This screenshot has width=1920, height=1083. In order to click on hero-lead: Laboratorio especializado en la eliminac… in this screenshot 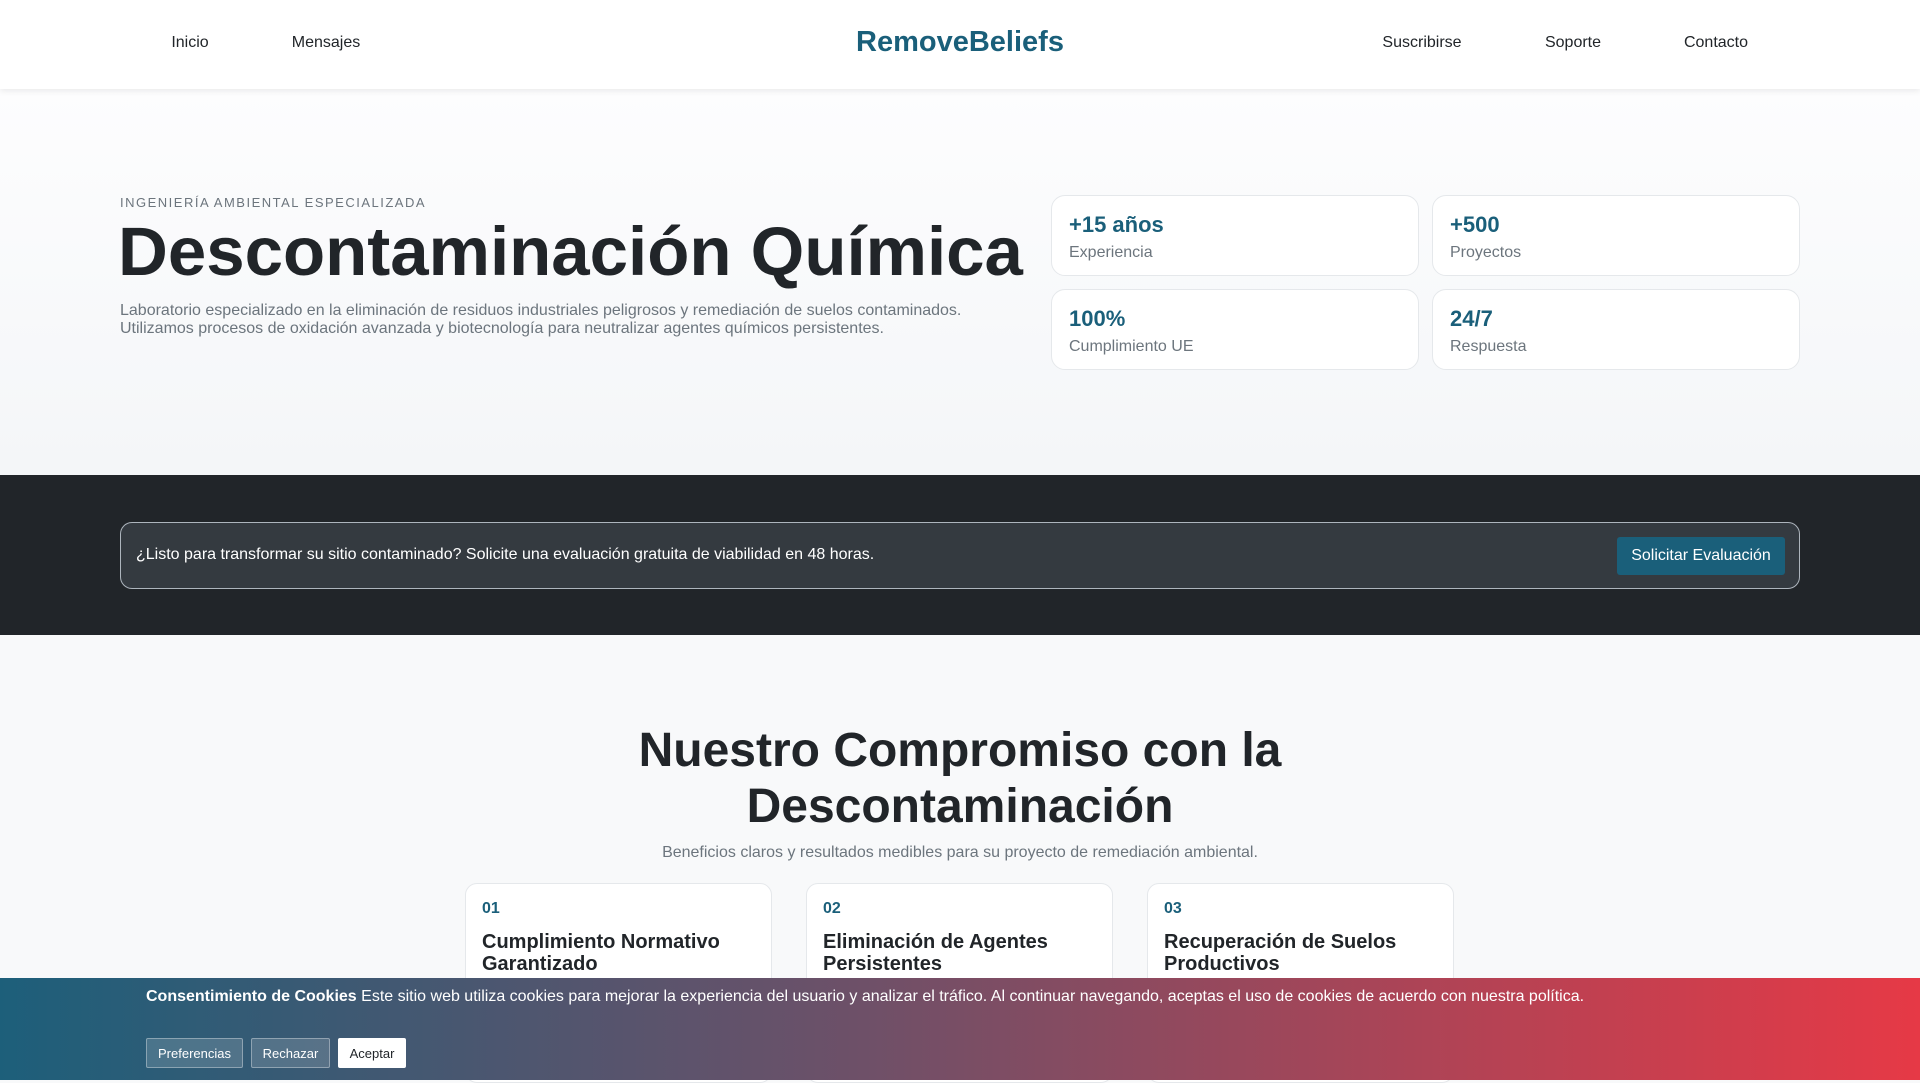, I will do `click(541, 319)`.